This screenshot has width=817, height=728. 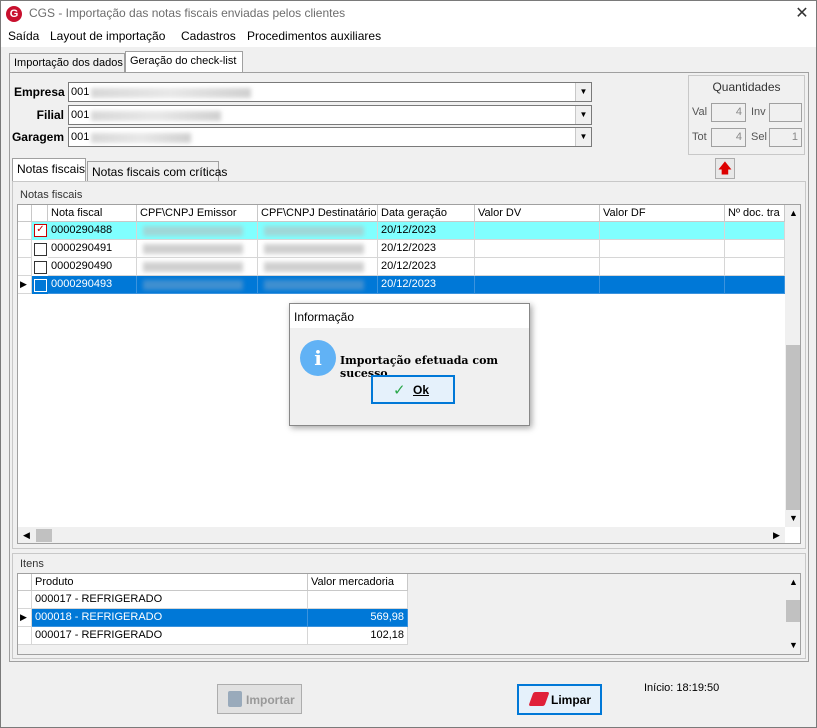 I want to click on inv-label: Inv, so click(x=758, y=112).